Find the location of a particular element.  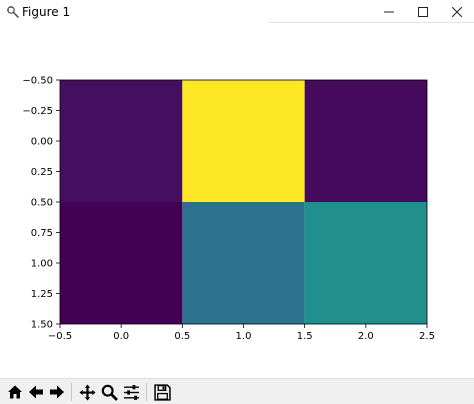

save-icon is located at coordinates (162, 392).